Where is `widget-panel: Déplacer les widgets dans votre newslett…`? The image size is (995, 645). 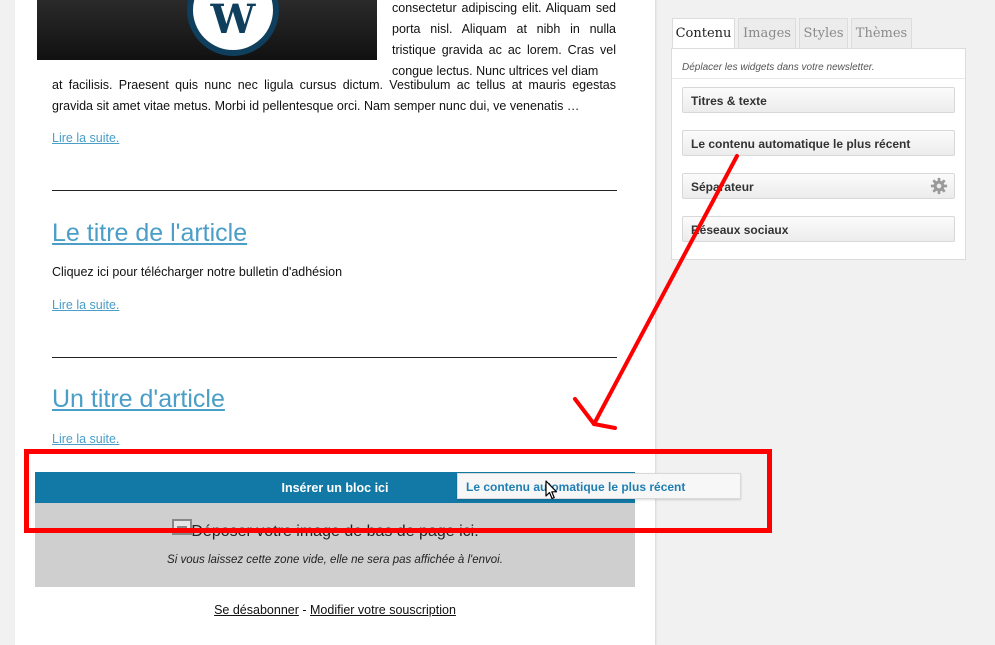
widget-panel: Déplacer les widgets dans votre newslett… is located at coordinates (818, 154).